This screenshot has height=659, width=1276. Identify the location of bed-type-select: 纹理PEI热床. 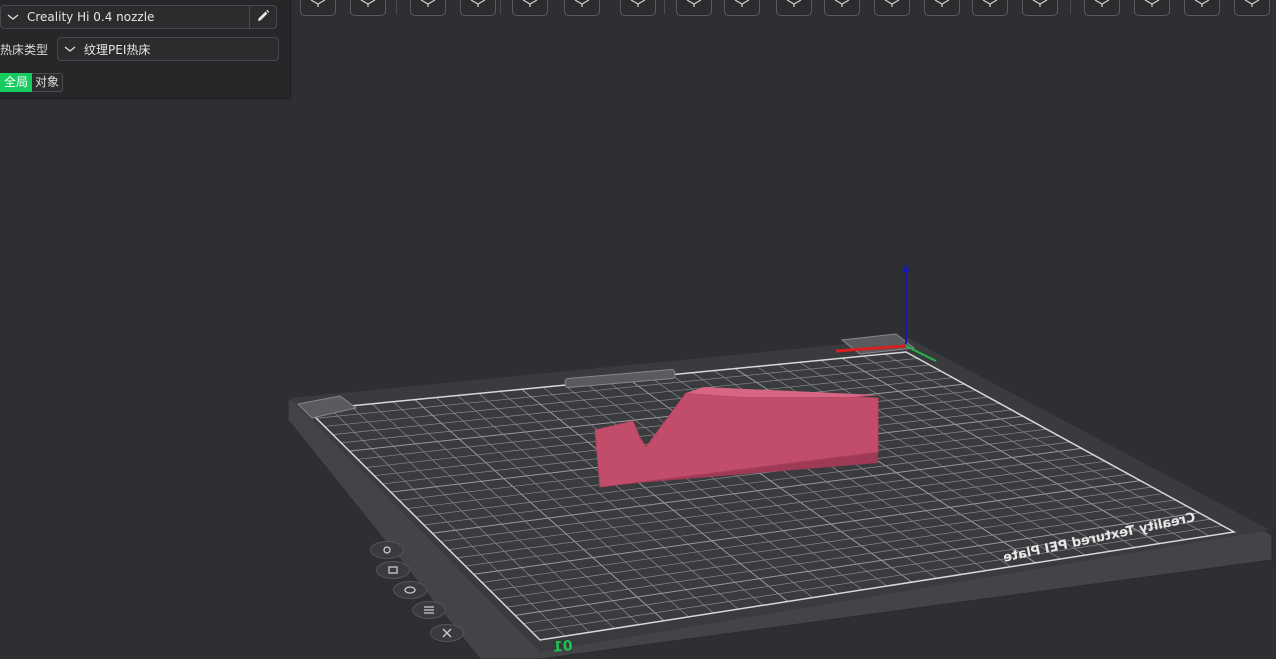
(168, 49).